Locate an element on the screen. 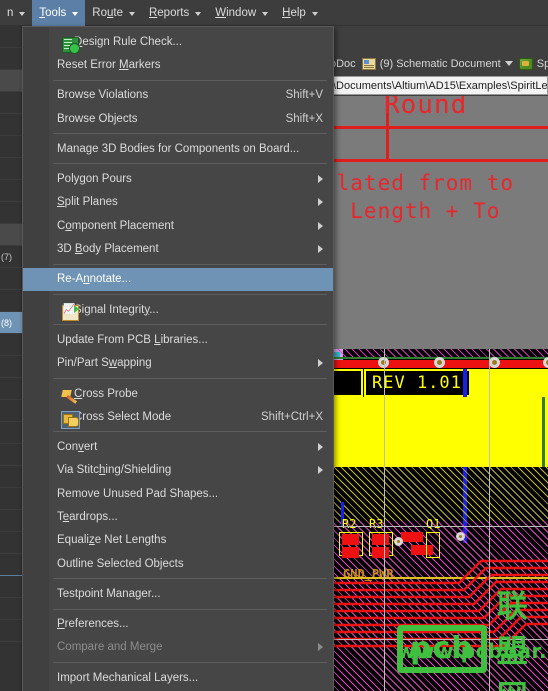  menu-item-convert: Convert is located at coordinates (178, 446).